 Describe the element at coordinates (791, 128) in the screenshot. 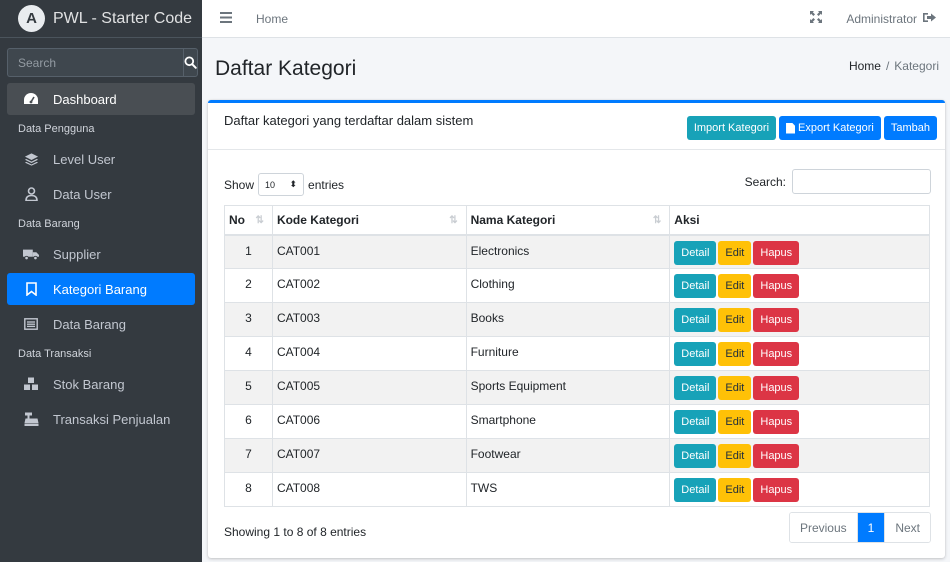

I see `file-icon` at that location.